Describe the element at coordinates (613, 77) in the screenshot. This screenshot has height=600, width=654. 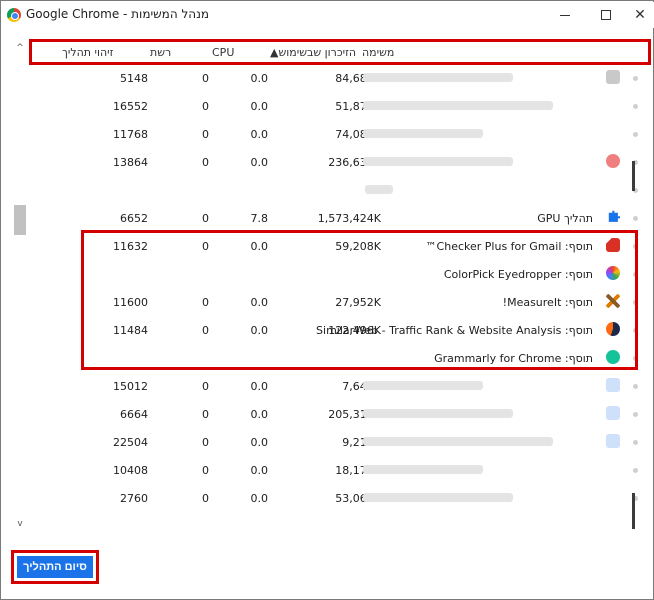
I see `gray-favicon-icon` at that location.